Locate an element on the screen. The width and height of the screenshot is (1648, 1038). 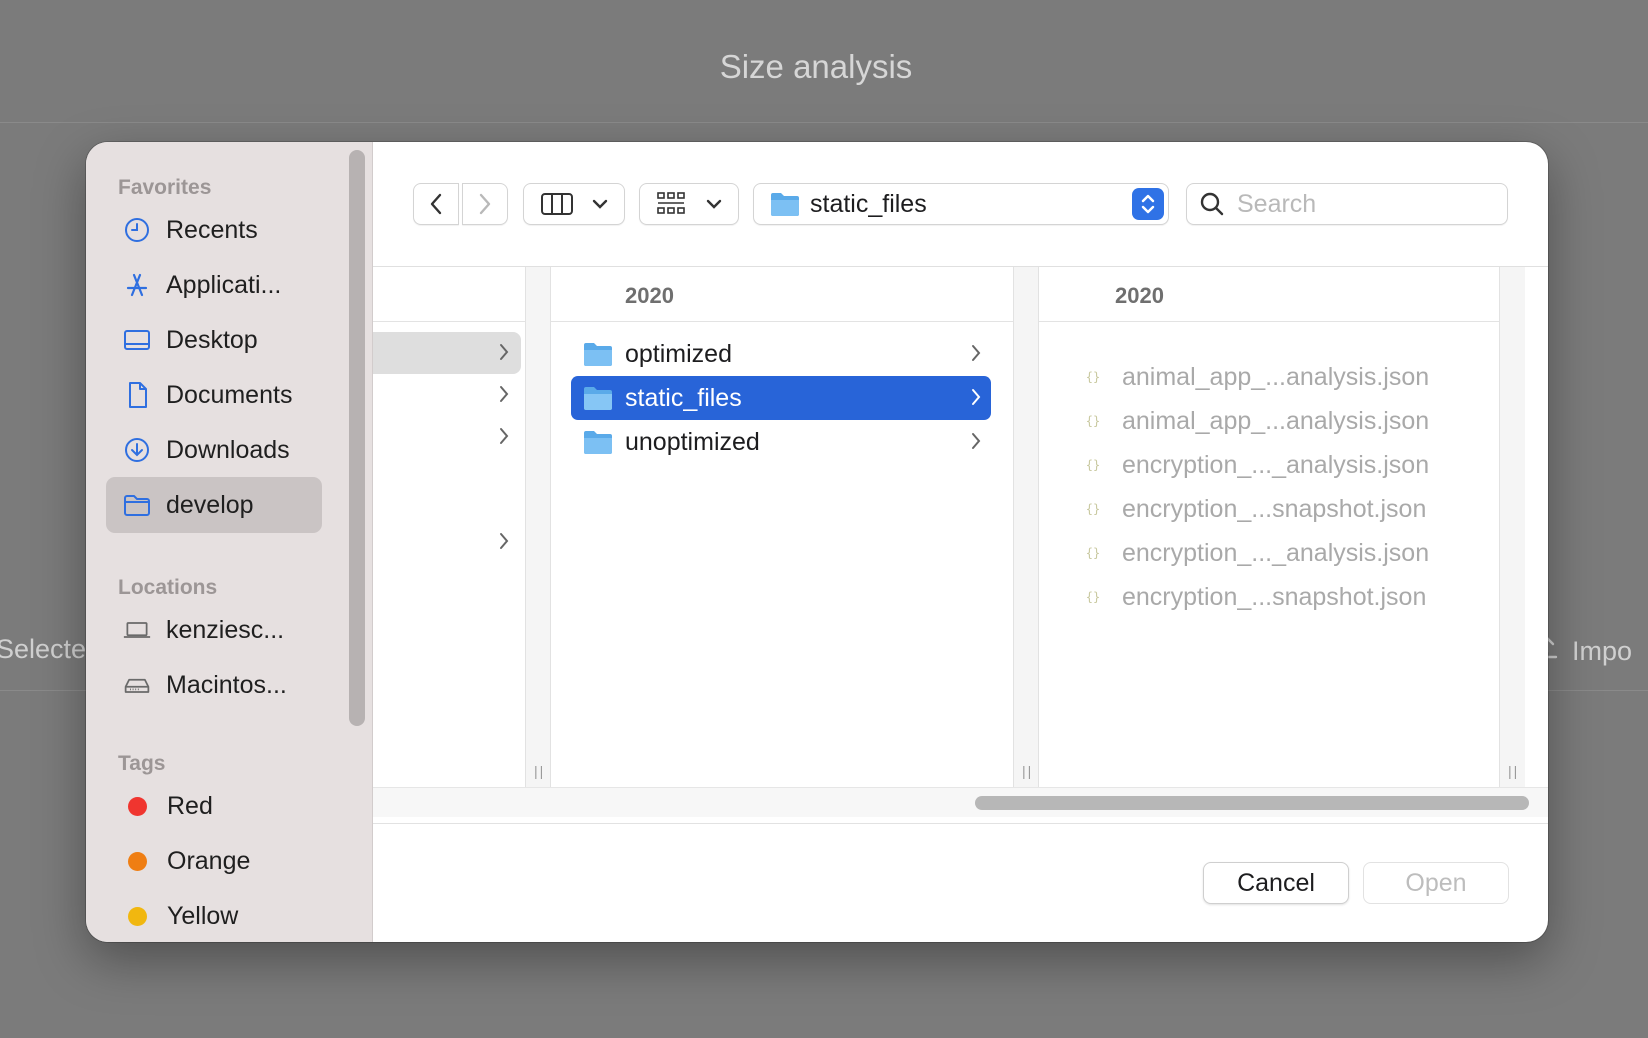
sidebar-item-label: Orange is located at coordinates (209, 860).